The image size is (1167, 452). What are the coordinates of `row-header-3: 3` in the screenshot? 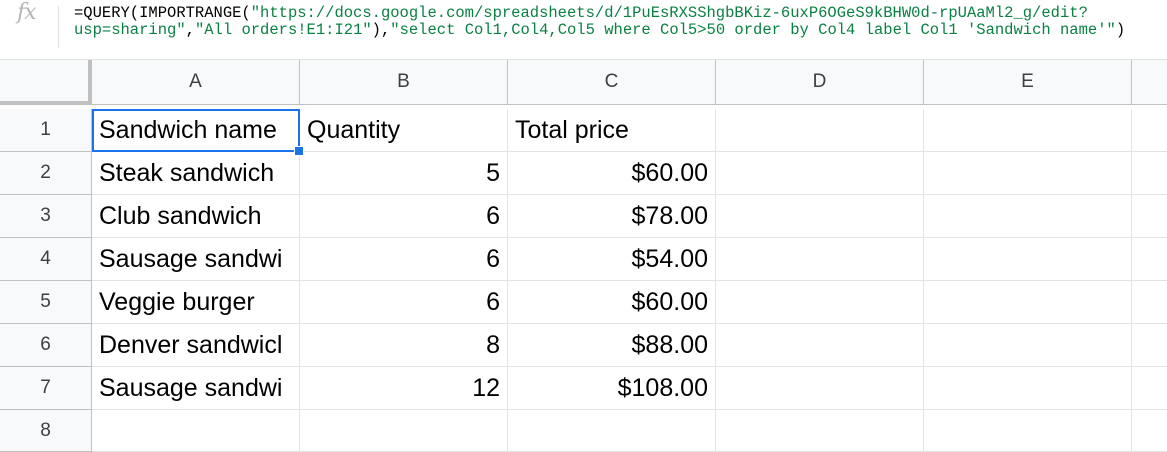 It's located at (46, 216).